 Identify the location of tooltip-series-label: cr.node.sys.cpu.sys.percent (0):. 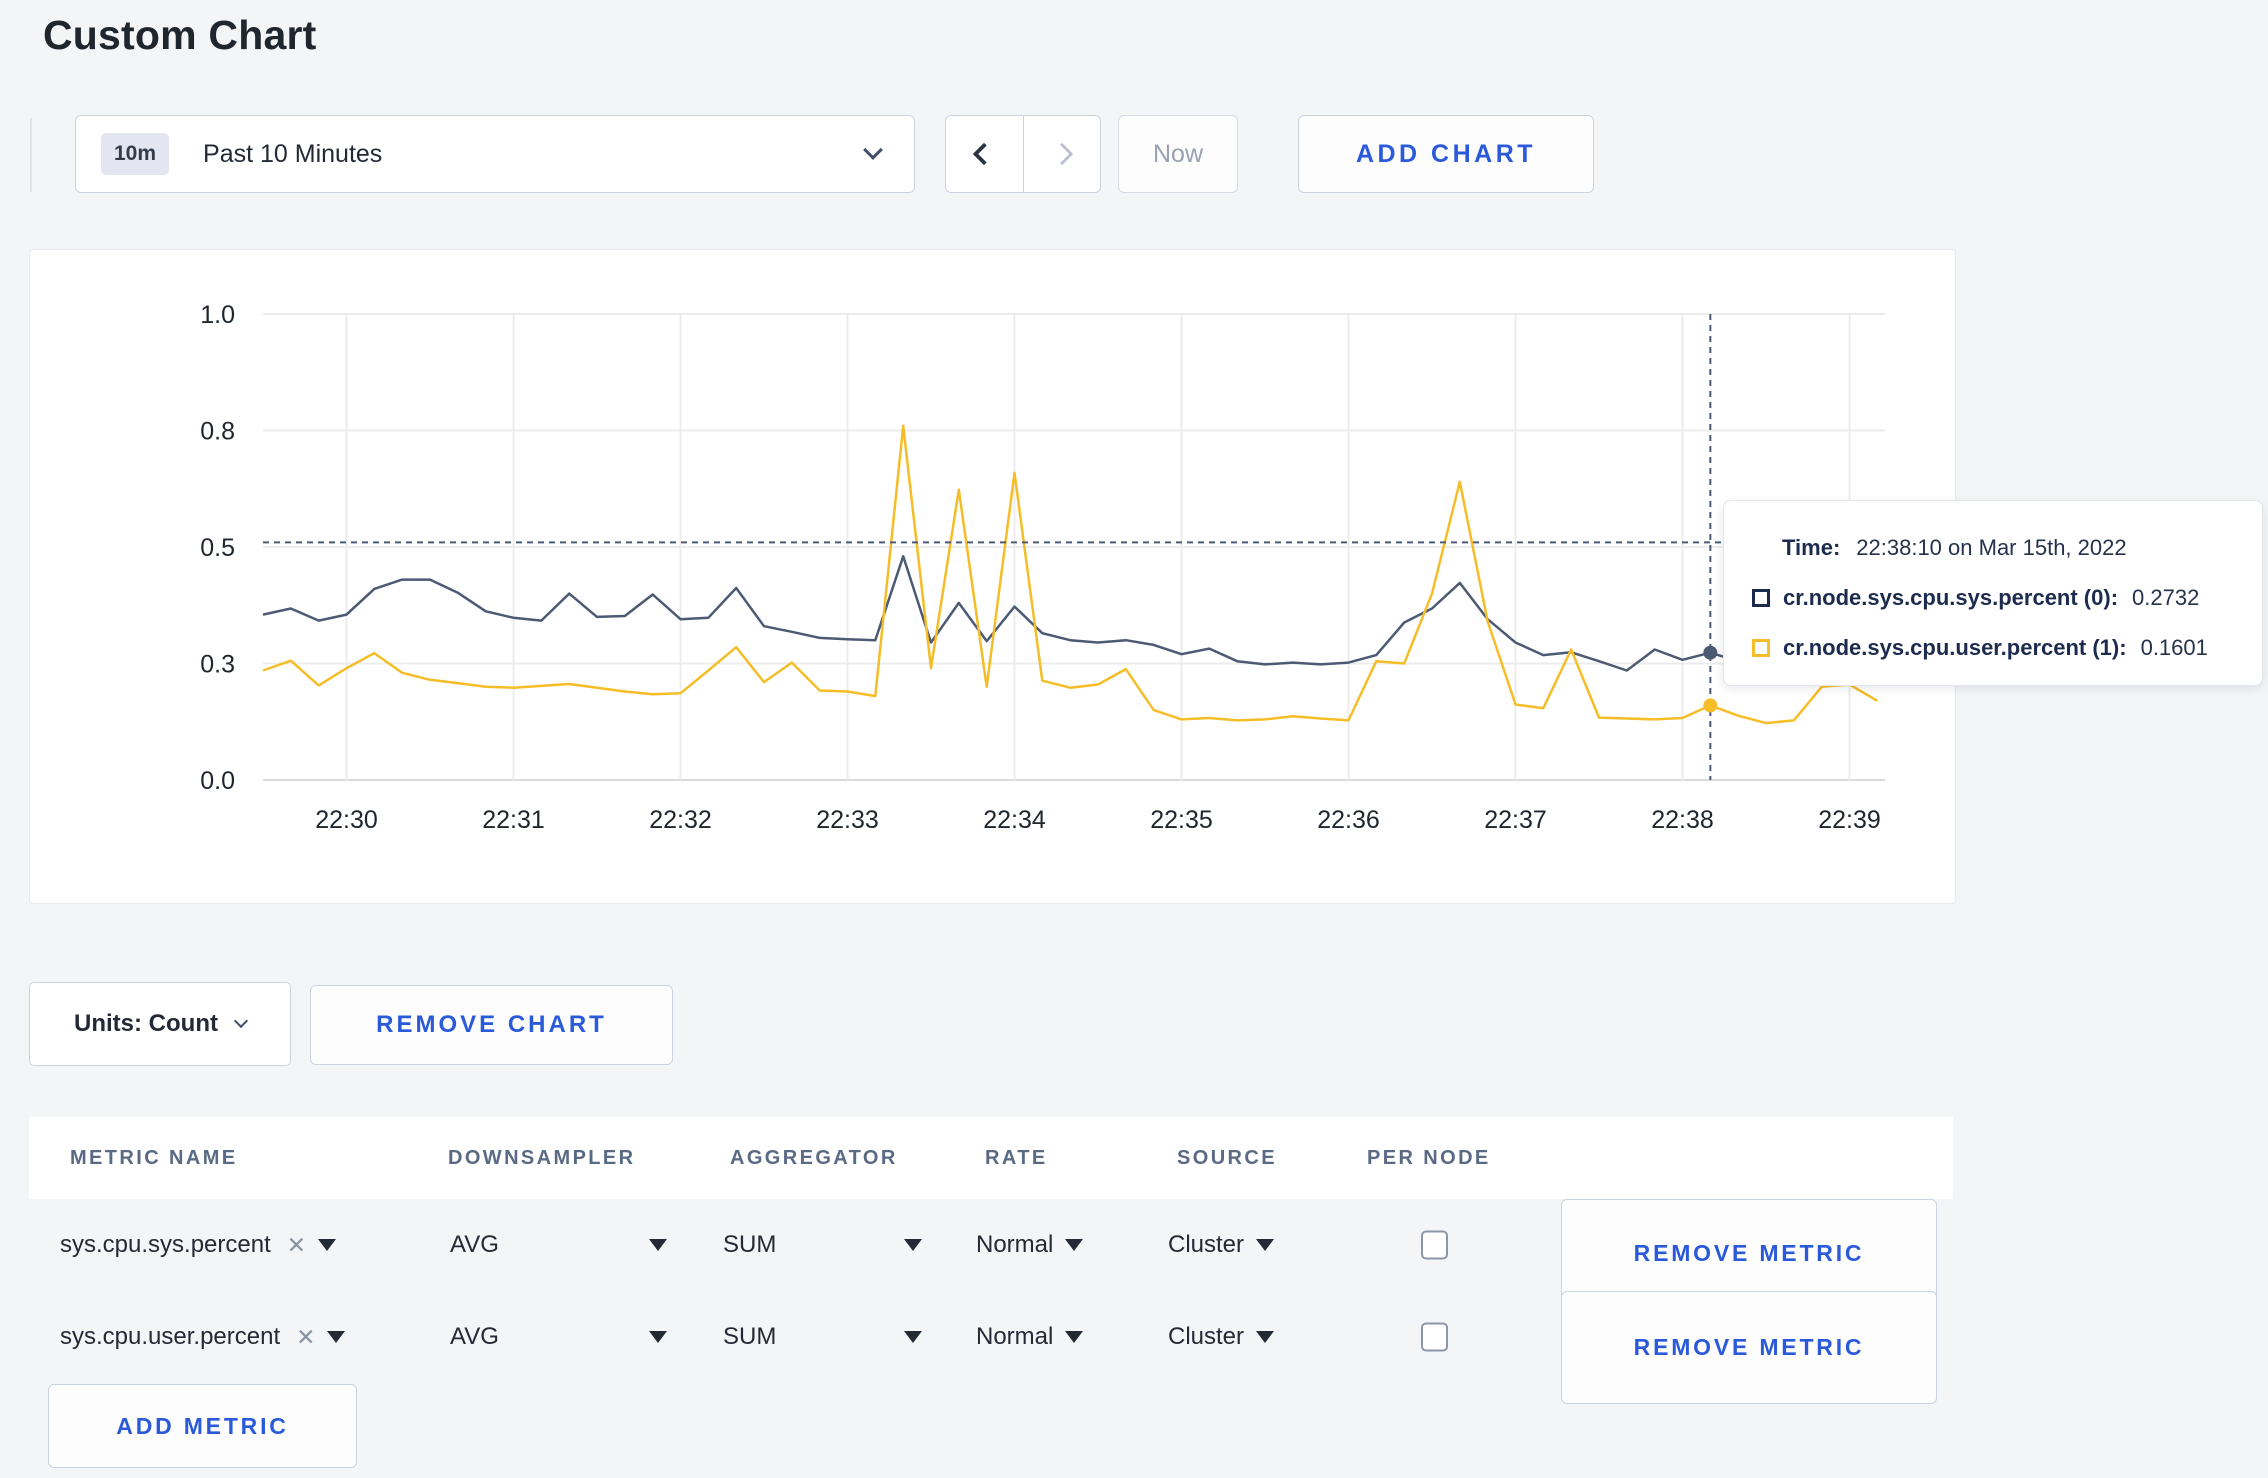
(1951, 597).